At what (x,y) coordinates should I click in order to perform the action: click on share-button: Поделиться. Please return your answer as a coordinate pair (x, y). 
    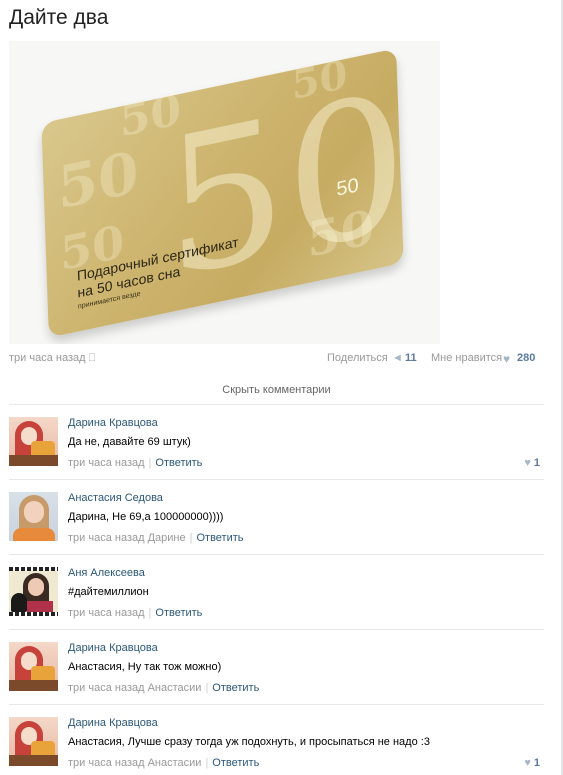
    Looking at the image, I should click on (357, 358).